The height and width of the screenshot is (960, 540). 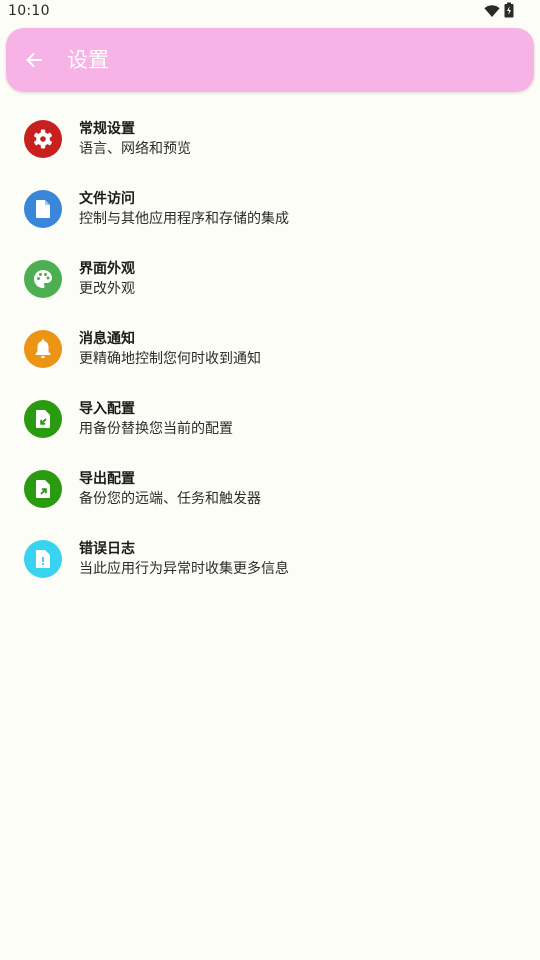 I want to click on settings-item-appearance: 界面外观 更改外观, so click(x=270, y=279).